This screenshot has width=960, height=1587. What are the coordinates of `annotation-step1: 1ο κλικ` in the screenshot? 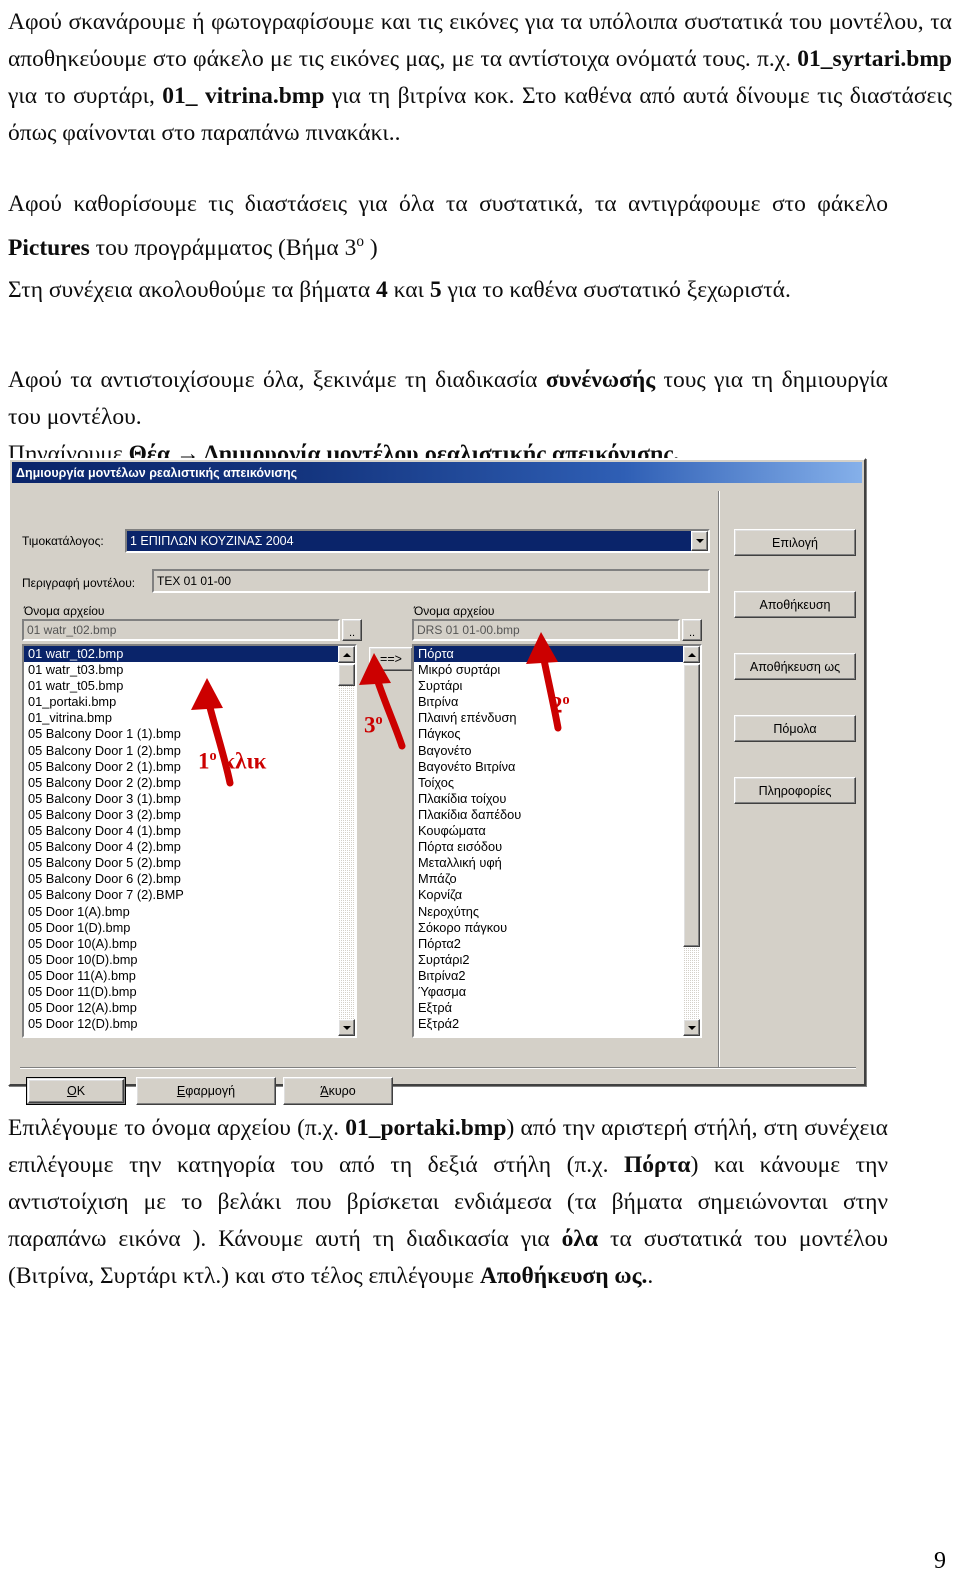 It's located at (232, 761).